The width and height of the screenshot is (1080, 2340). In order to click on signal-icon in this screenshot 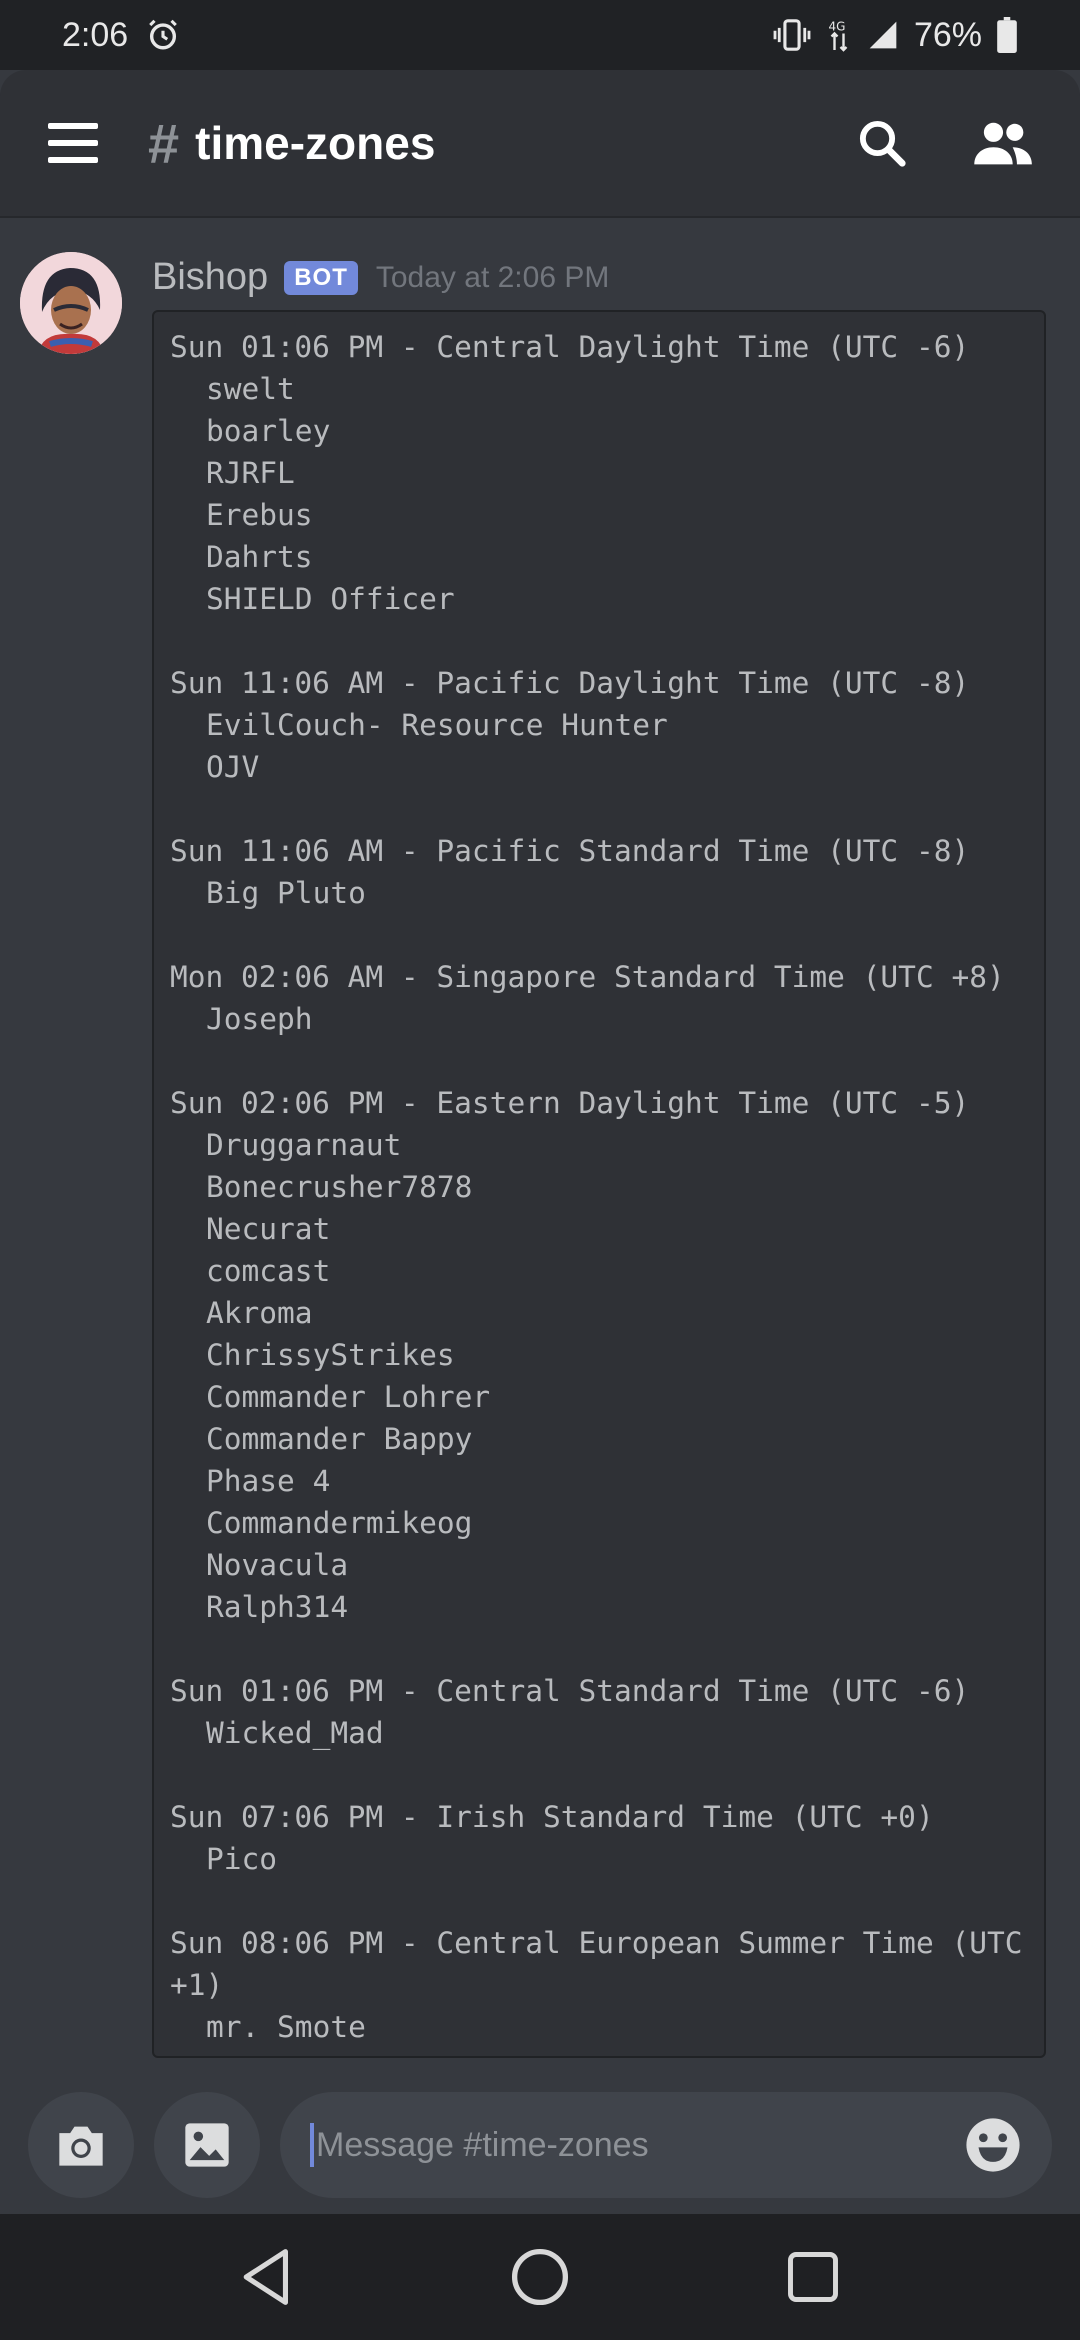, I will do `click(883, 35)`.